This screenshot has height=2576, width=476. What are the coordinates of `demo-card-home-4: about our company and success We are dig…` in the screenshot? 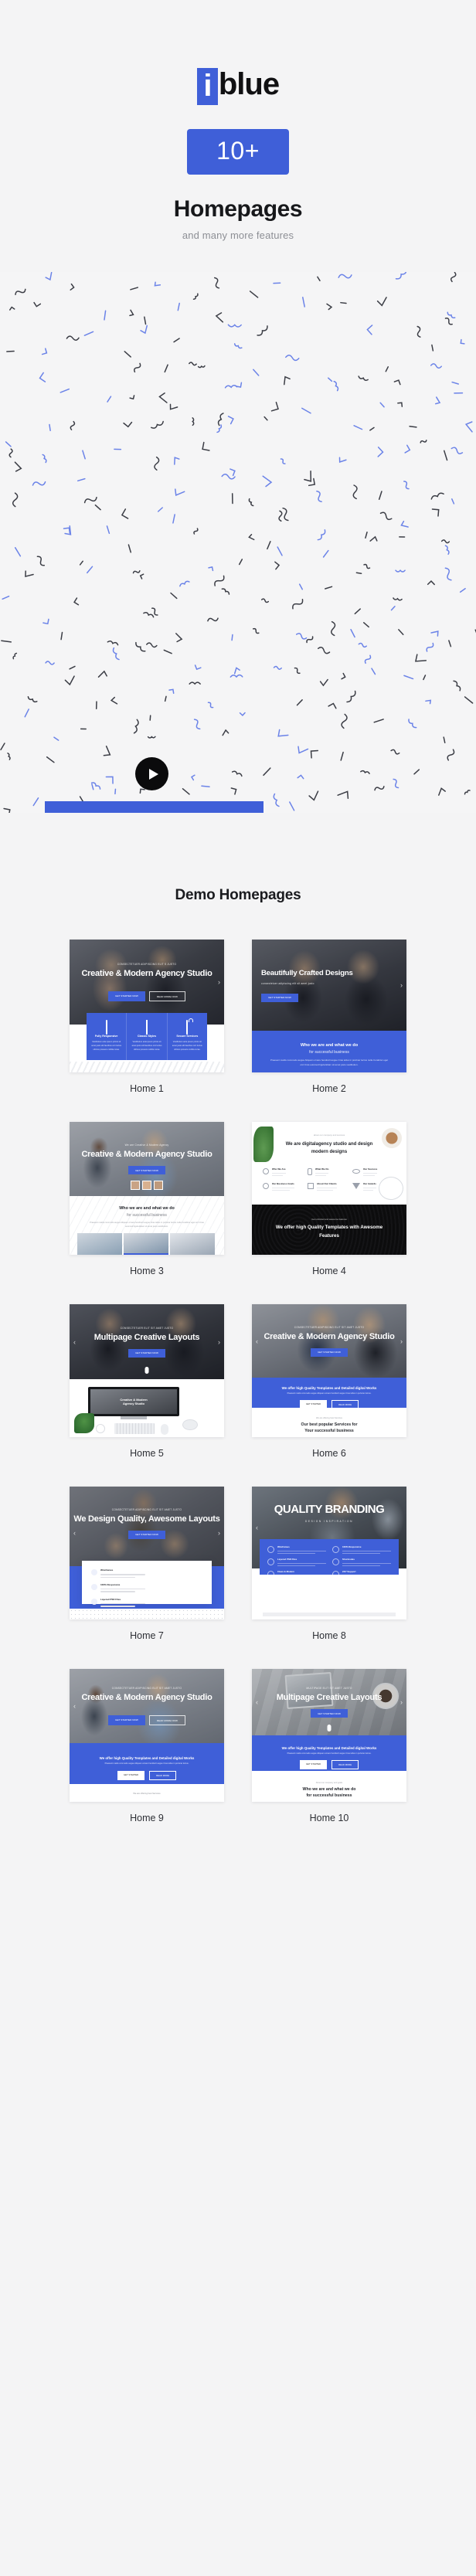 It's located at (329, 1199).